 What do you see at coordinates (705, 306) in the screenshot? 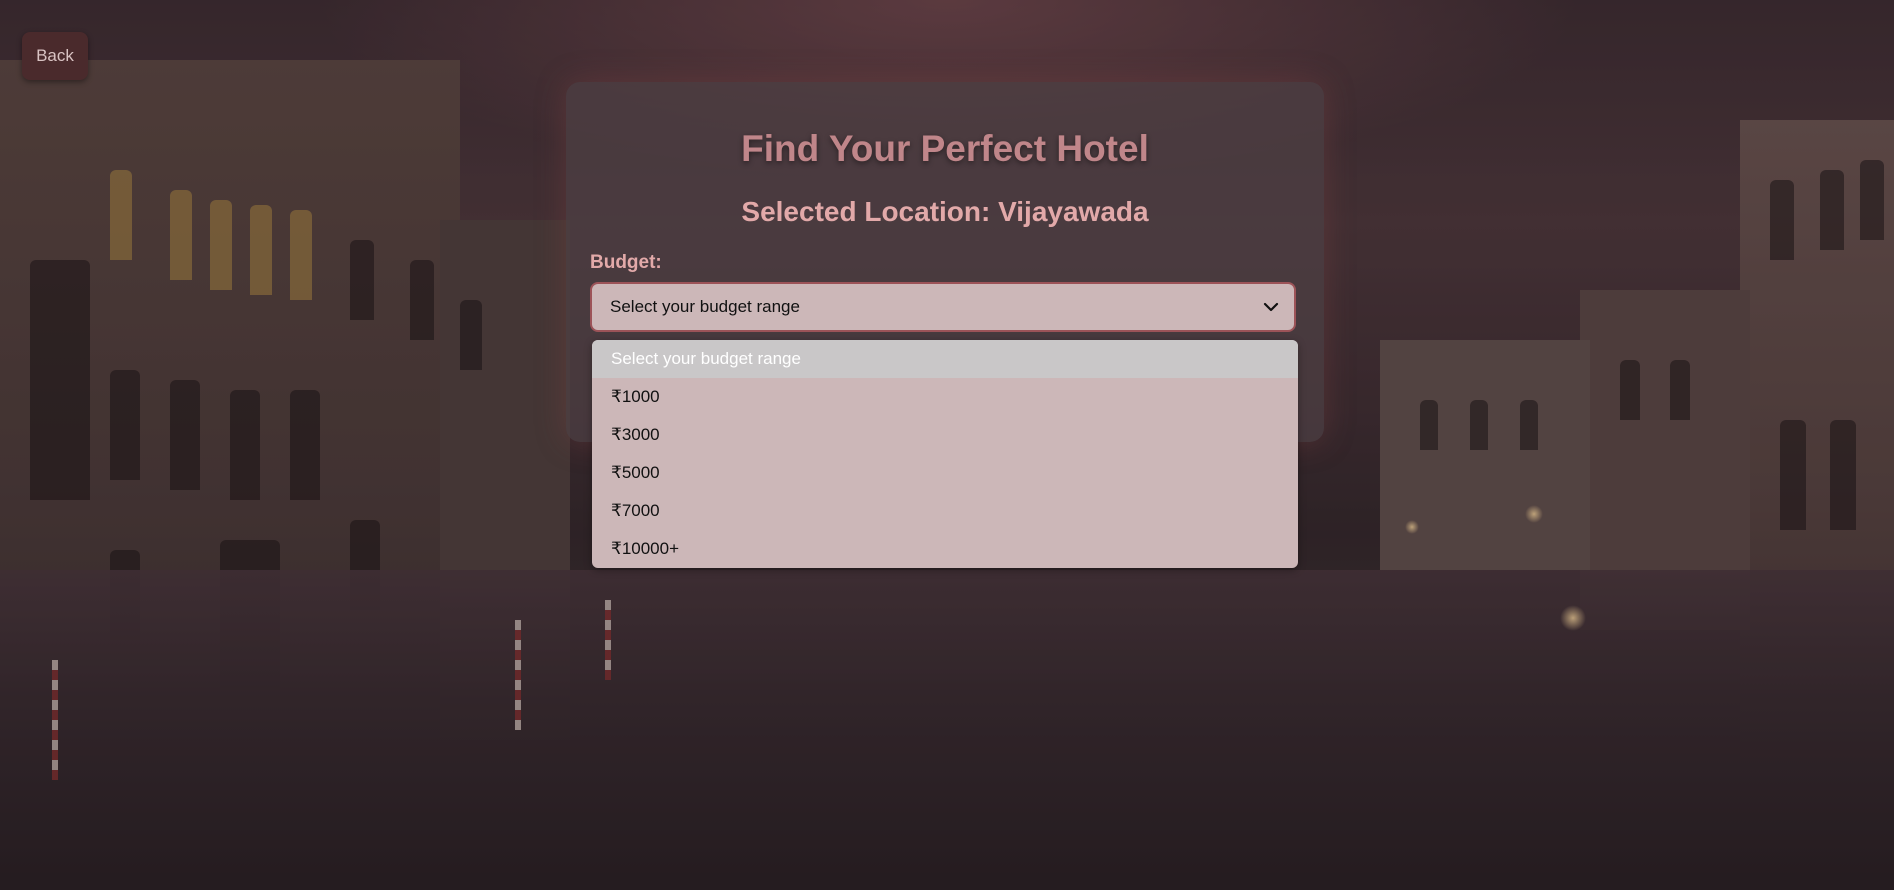
I see `budget-select-value: Select your budget range` at bounding box center [705, 306].